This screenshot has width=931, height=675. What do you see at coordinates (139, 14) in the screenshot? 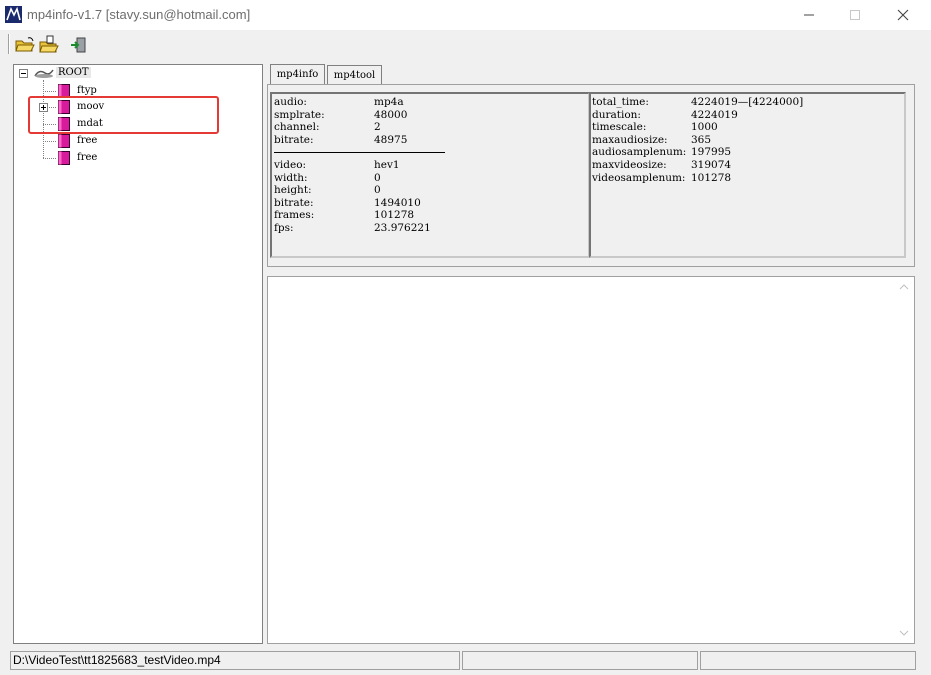
I see `window-title: mp4info-v1.7 [stavy.sun@hotmail.com]` at bounding box center [139, 14].